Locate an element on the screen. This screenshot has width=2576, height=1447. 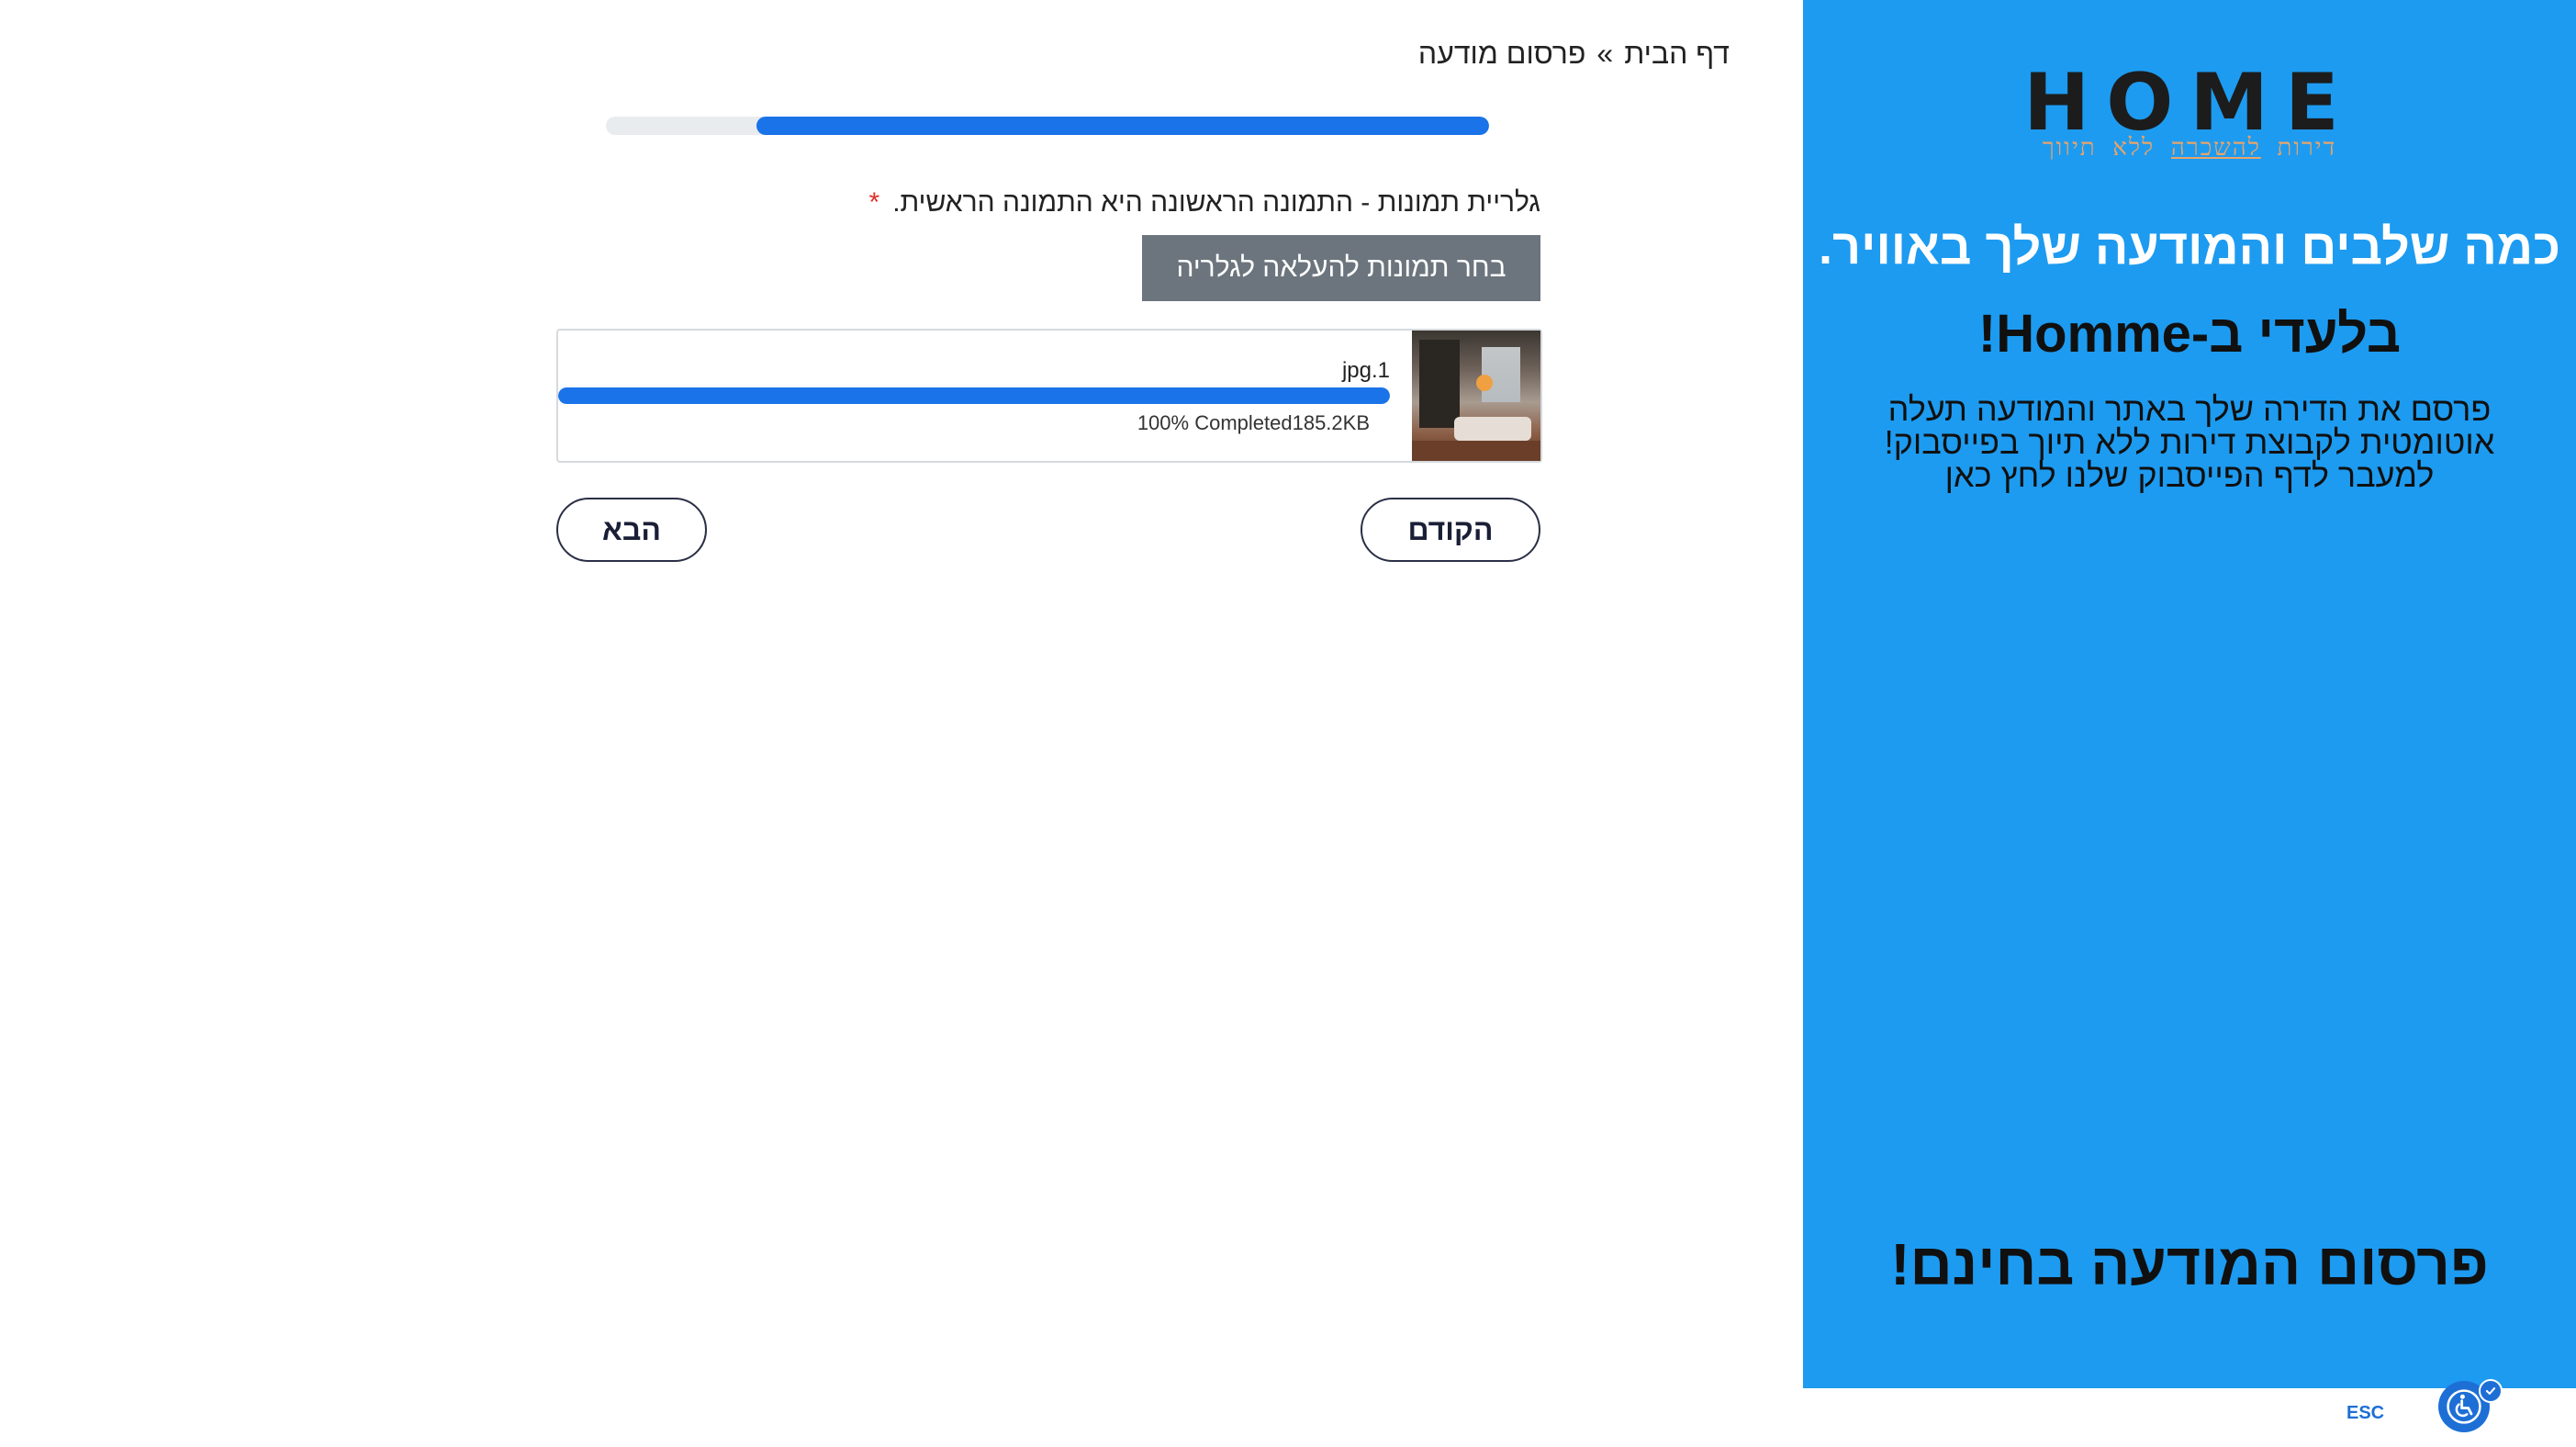
form-step-progress is located at coordinates (1047, 126).